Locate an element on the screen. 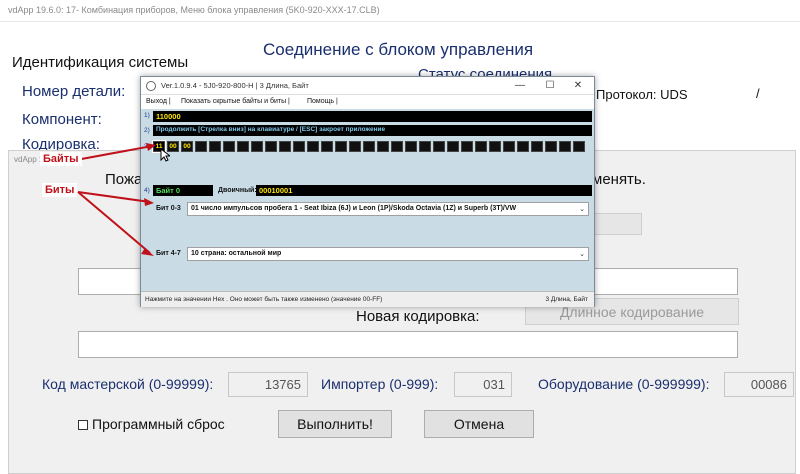 The image size is (800, 474). software-reset-checkbox is located at coordinates (83, 425).